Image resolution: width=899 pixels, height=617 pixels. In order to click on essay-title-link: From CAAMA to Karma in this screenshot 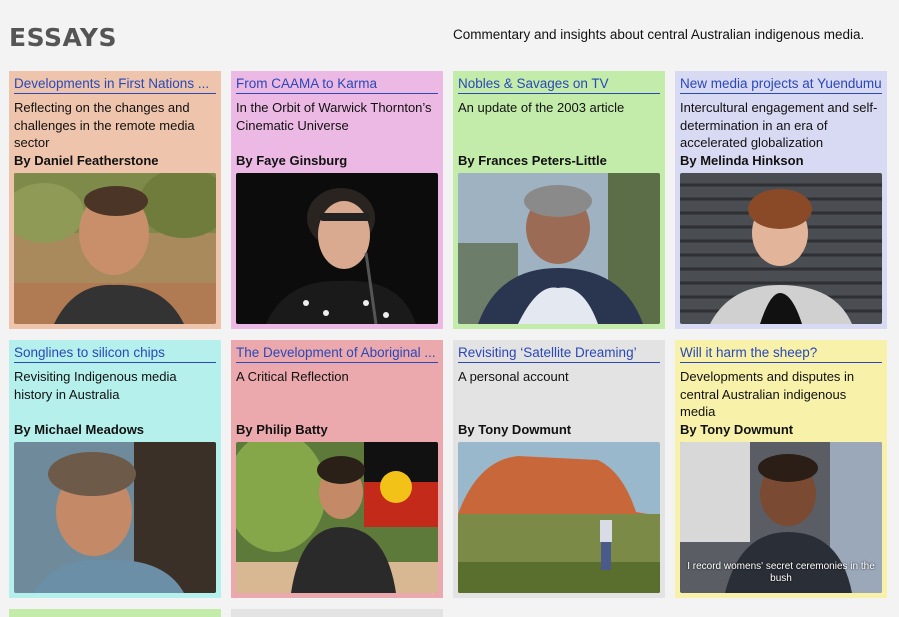, I will do `click(337, 85)`.